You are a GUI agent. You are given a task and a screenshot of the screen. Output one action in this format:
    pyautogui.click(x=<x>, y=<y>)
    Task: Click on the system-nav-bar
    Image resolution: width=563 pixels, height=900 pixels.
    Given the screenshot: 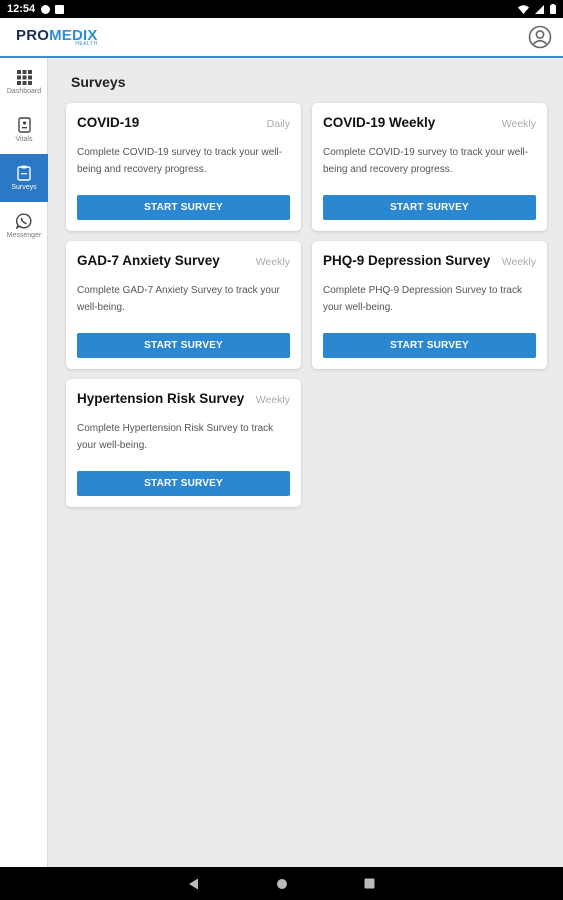 What is the action you would take?
    pyautogui.click(x=281, y=883)
    